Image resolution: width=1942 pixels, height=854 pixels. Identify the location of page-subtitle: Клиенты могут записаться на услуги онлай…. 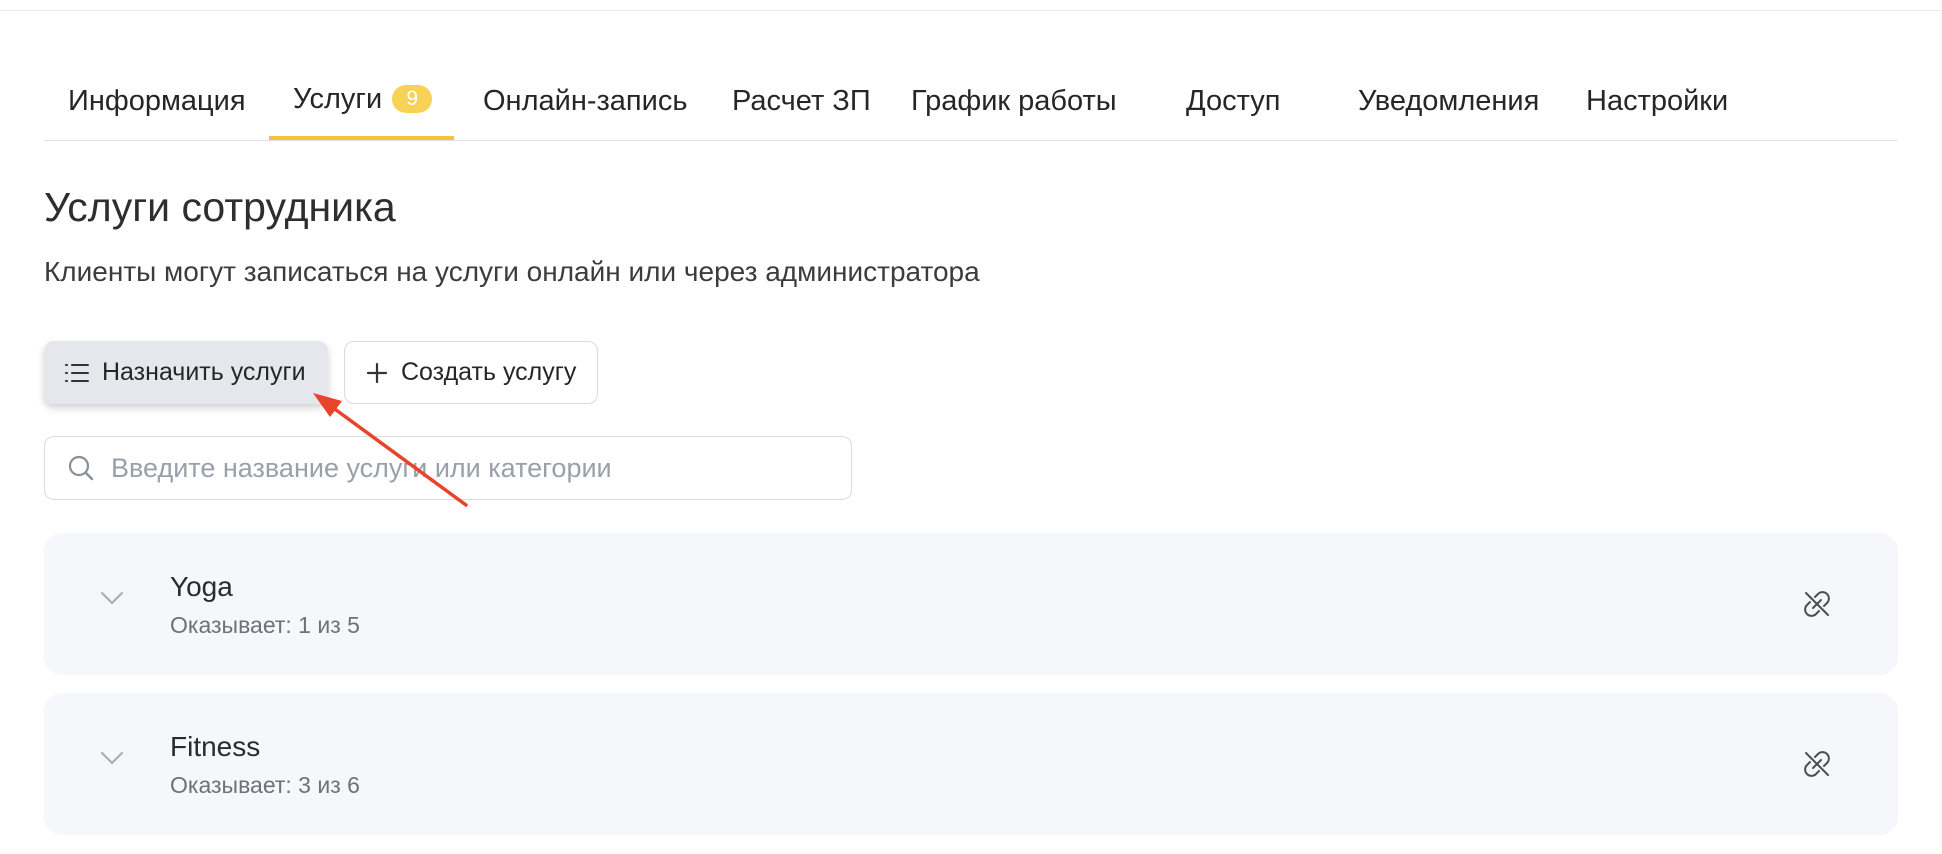
(512, 271).